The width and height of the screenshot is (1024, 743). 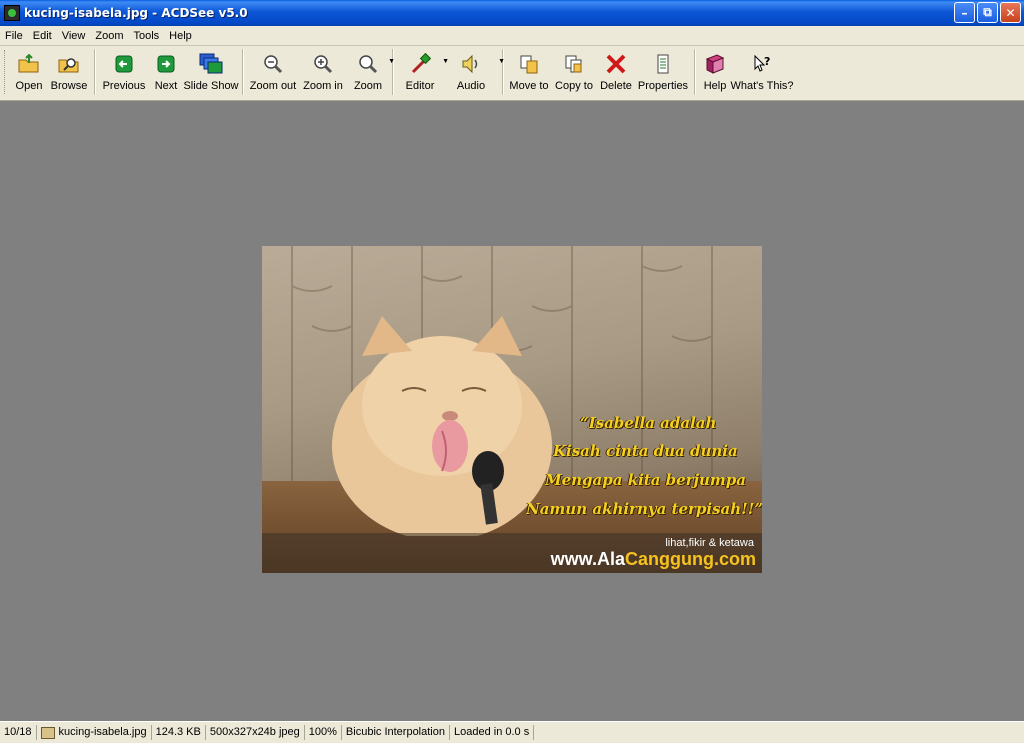 What do you see at coordinates (109, 36) in the screenshot?
I see `menu-zoom: Zoom` at bounding box center [109, 36].